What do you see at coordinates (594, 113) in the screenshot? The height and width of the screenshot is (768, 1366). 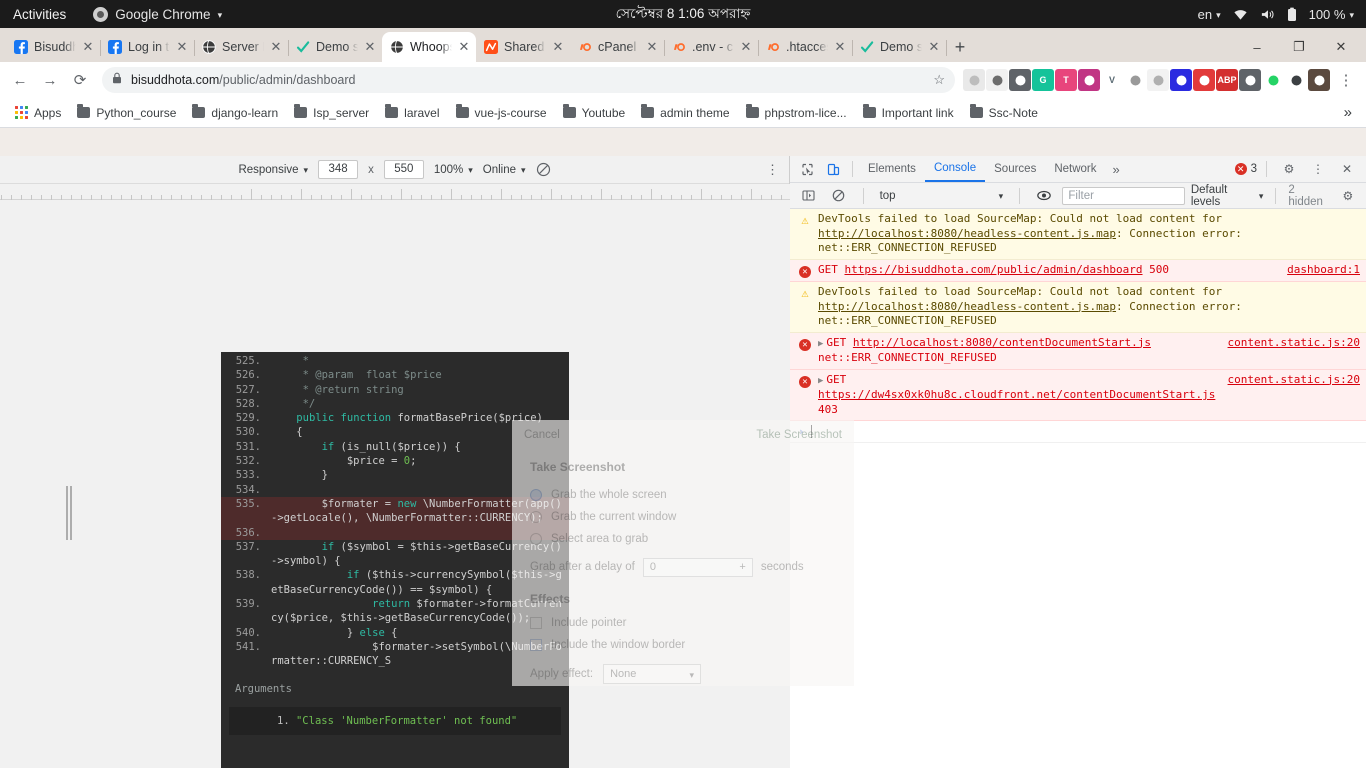 I see `bookmark-item: Youtube` at bounding box center [594, 113].